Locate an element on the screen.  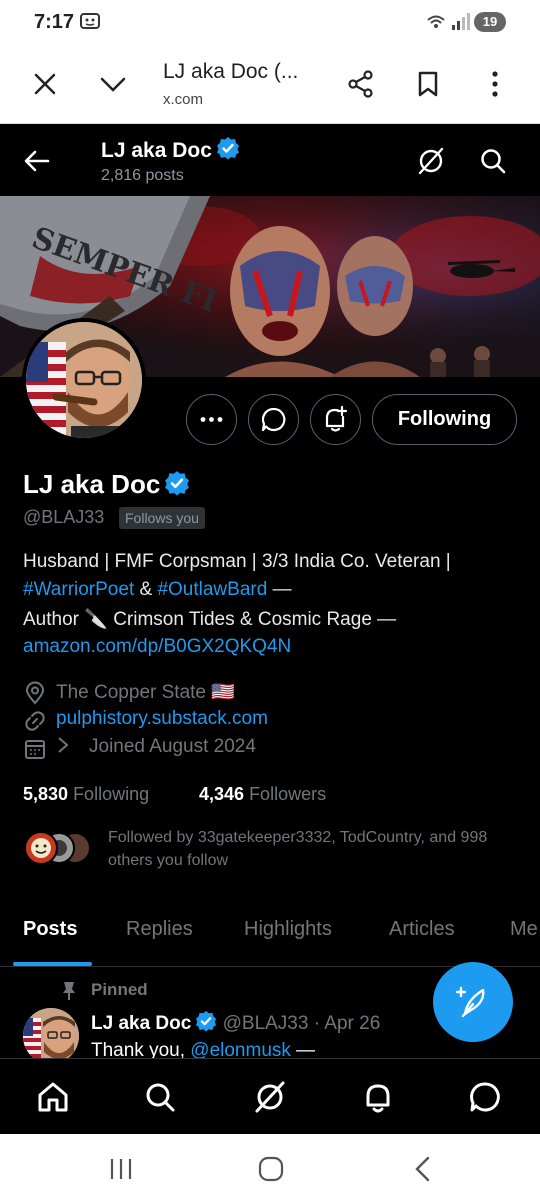
chevron-down-icon is located at coordinates (113, 84).